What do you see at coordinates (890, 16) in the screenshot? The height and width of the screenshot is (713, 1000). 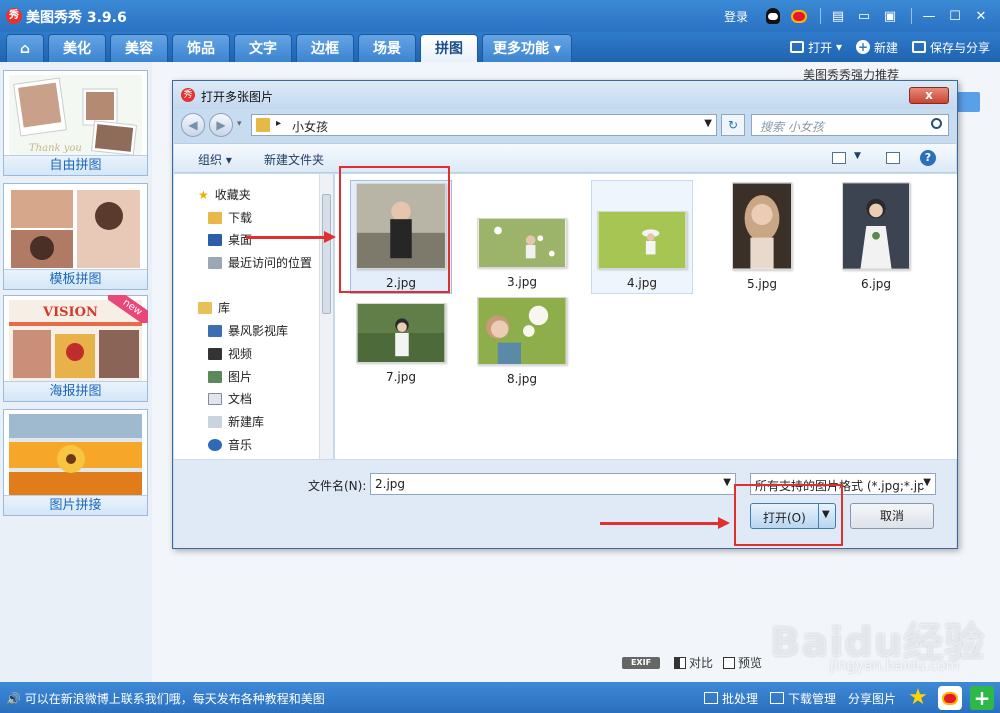 I see `menu-icon: ▣` at bounding box center [890, 16].